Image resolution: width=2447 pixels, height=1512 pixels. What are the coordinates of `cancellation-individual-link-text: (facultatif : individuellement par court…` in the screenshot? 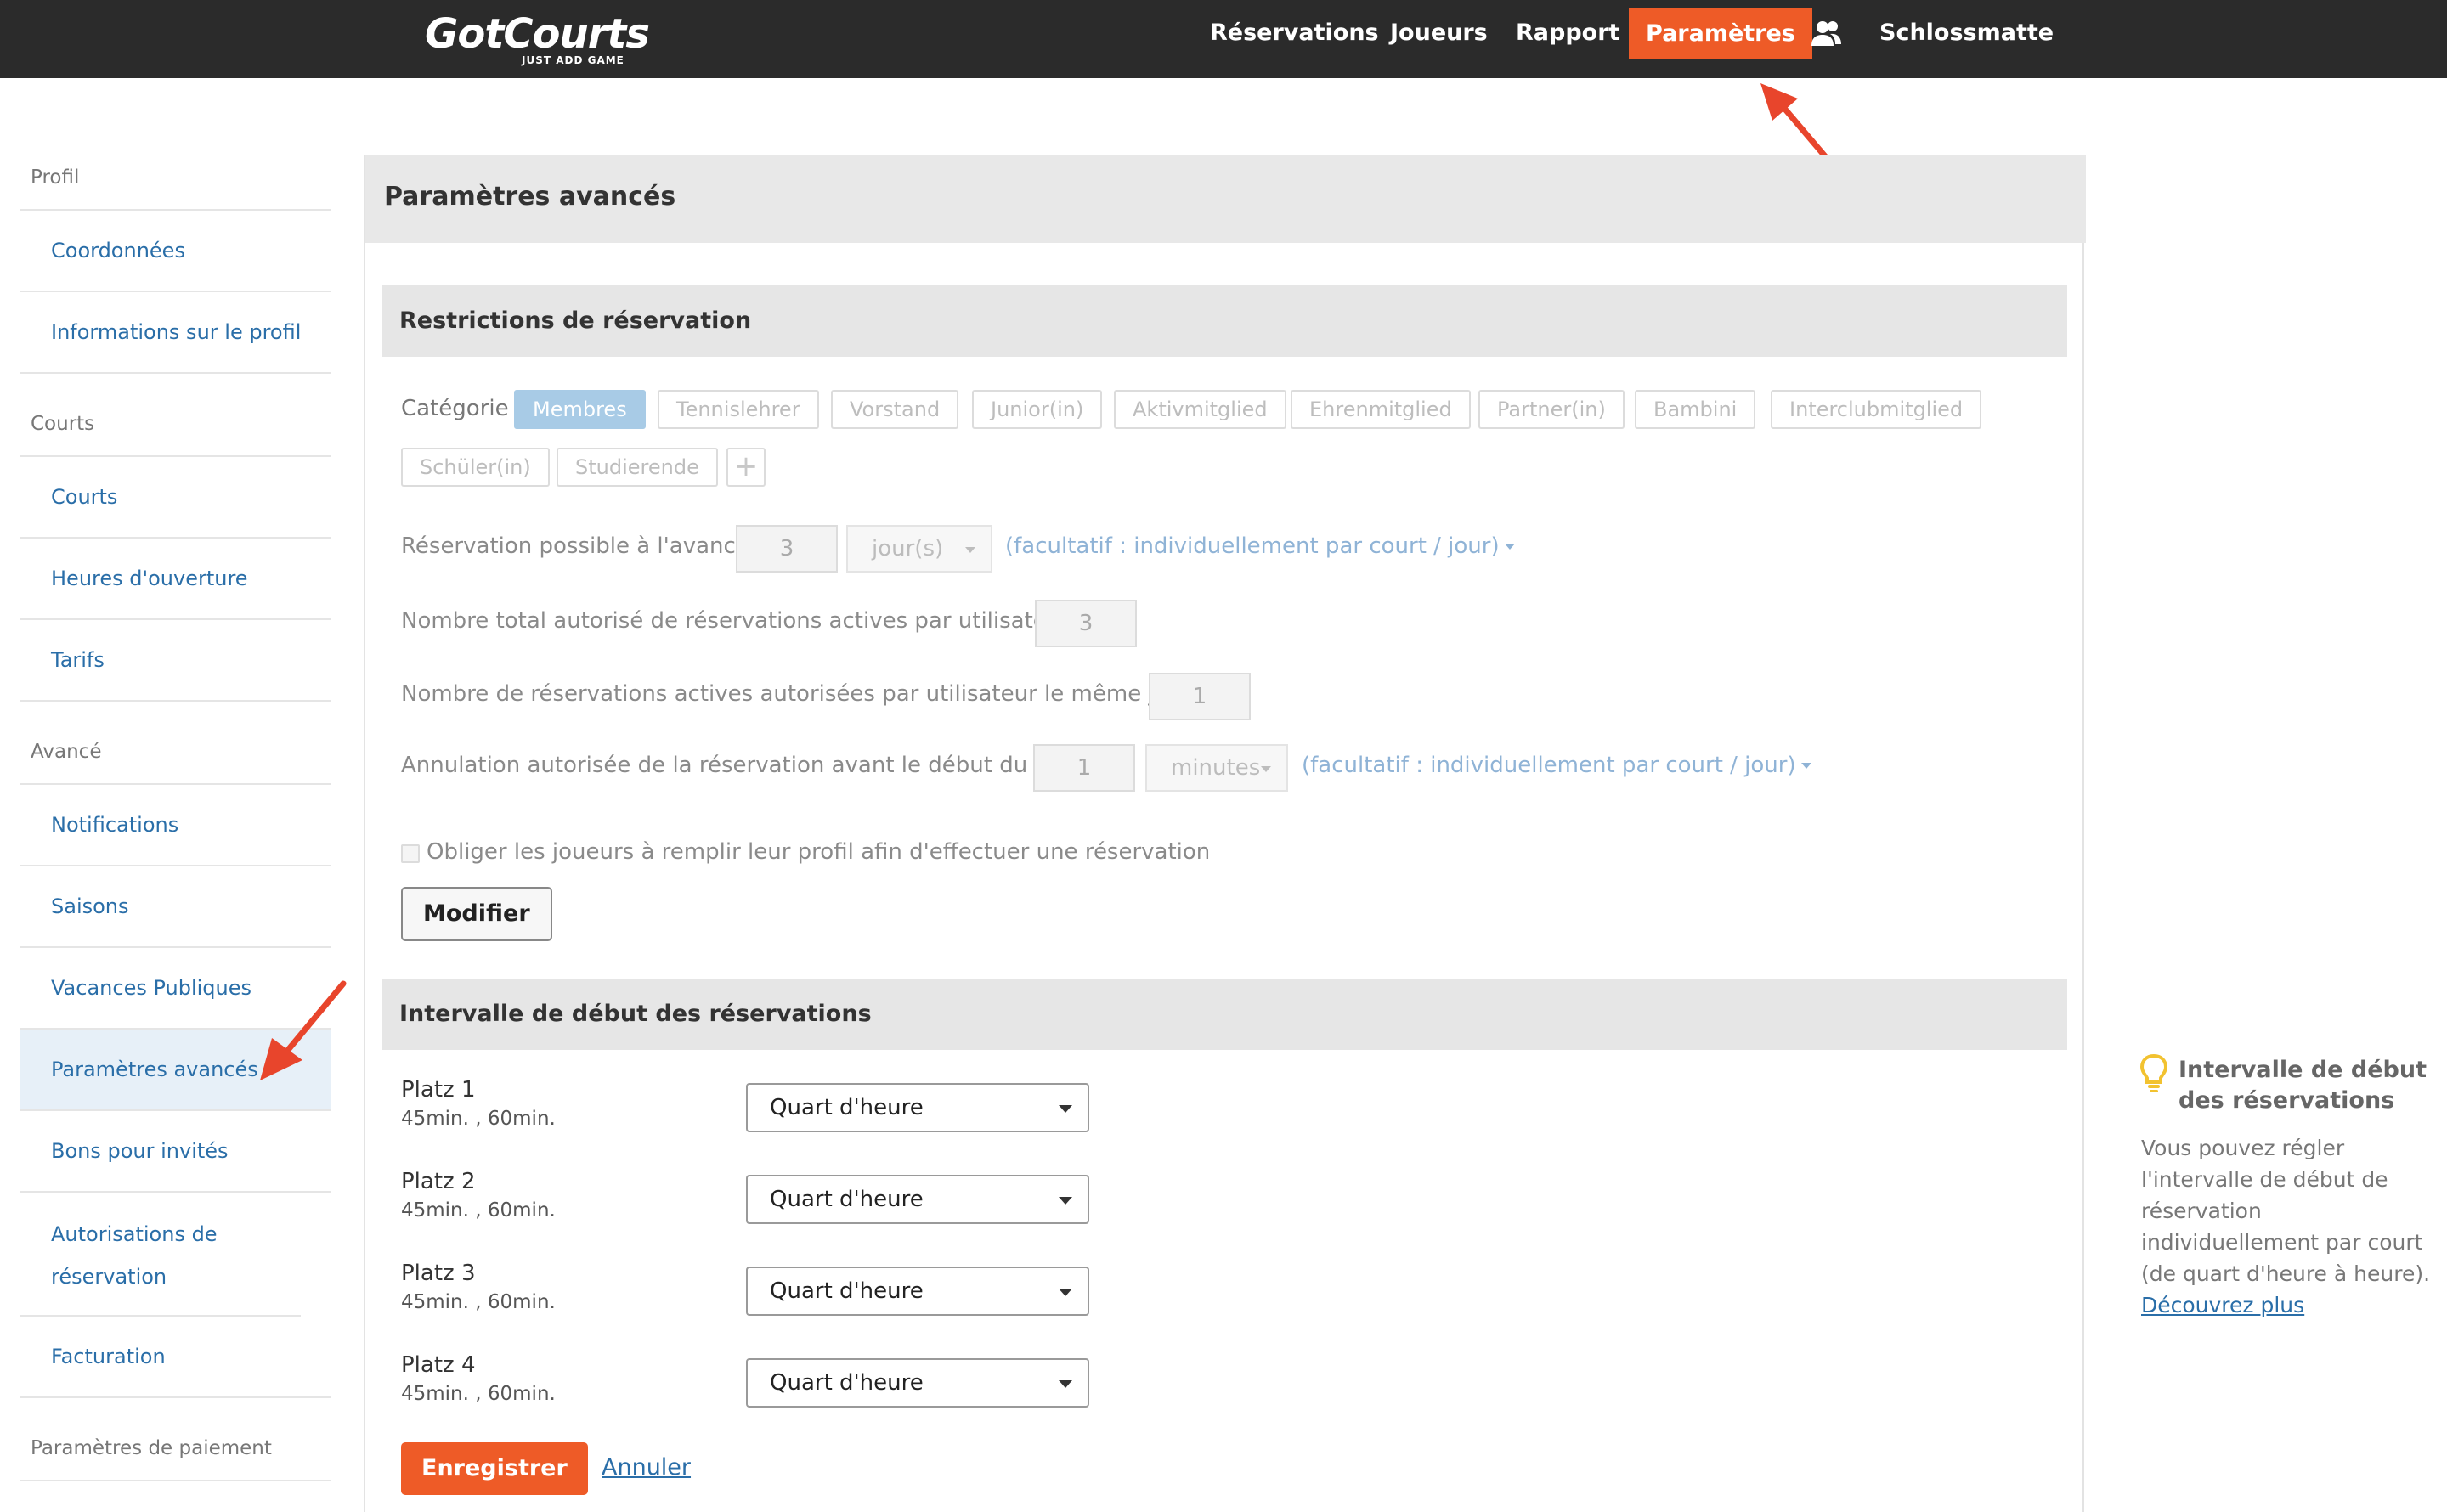 It's located at (1549, 765).